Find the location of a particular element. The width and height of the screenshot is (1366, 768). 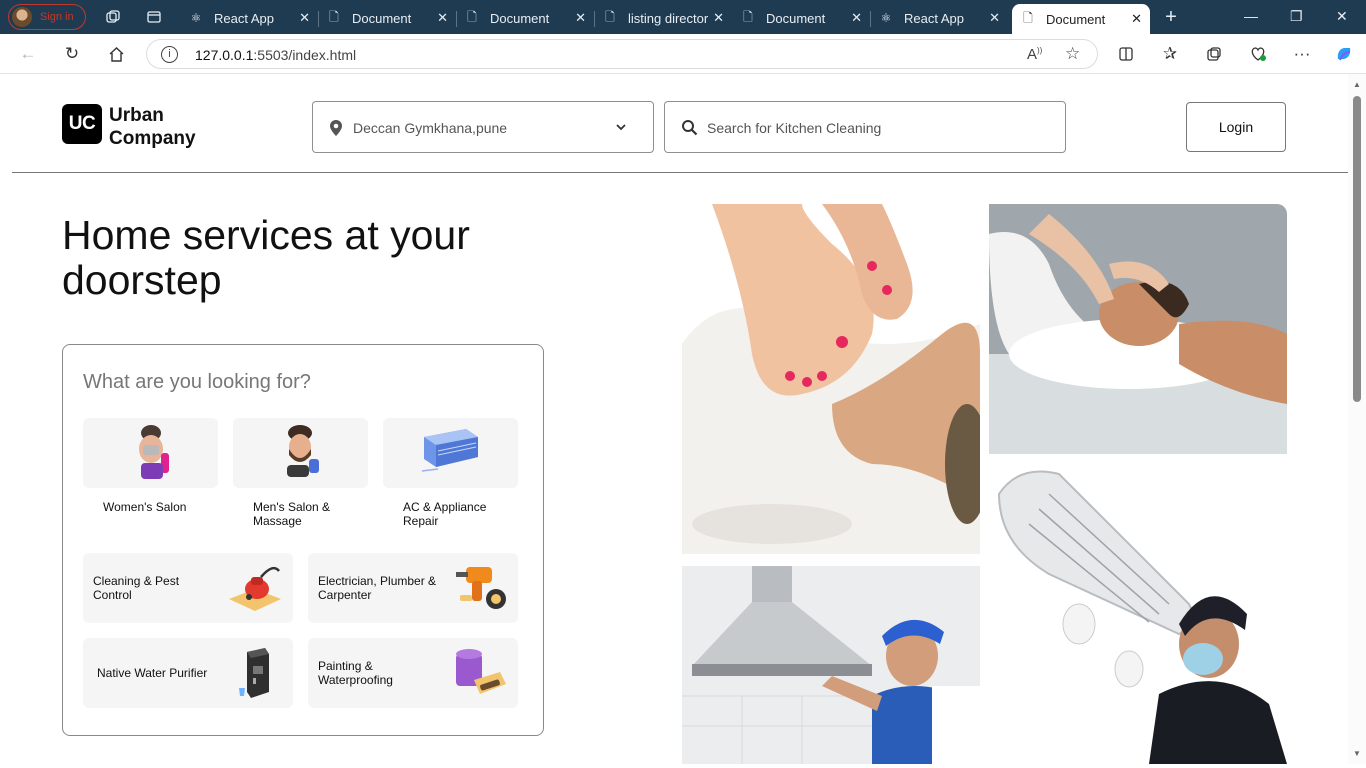

tab-react-app-1: ⚛ React App ✕ is located at coordinates (249, 18).